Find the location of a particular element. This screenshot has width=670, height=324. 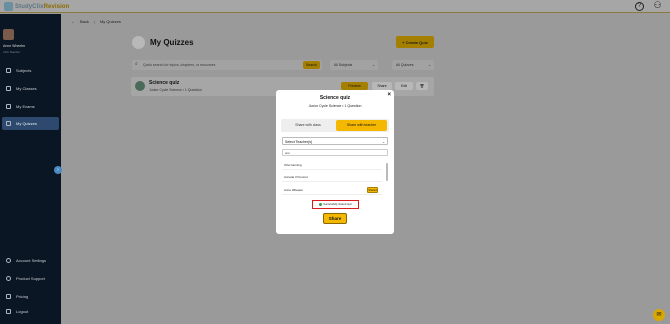

classes-icon is located at coordinates (8, 88).